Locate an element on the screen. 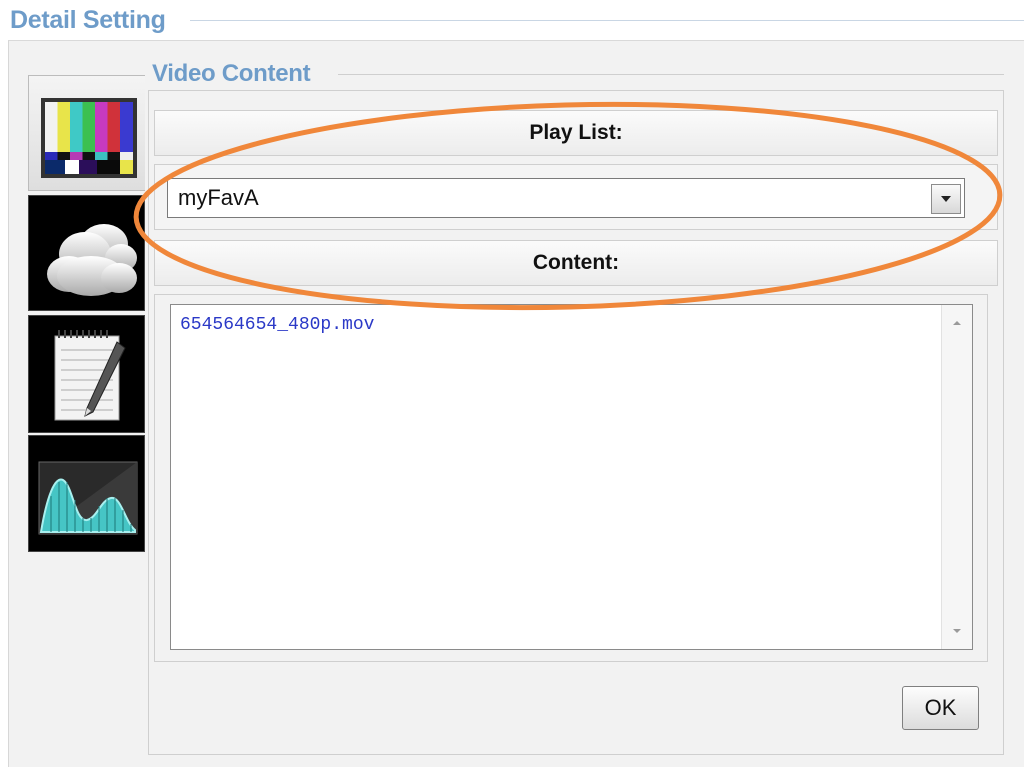 This screenshot has width=1024, height=767. content-label: Content: is located at coordinates (576, 263).